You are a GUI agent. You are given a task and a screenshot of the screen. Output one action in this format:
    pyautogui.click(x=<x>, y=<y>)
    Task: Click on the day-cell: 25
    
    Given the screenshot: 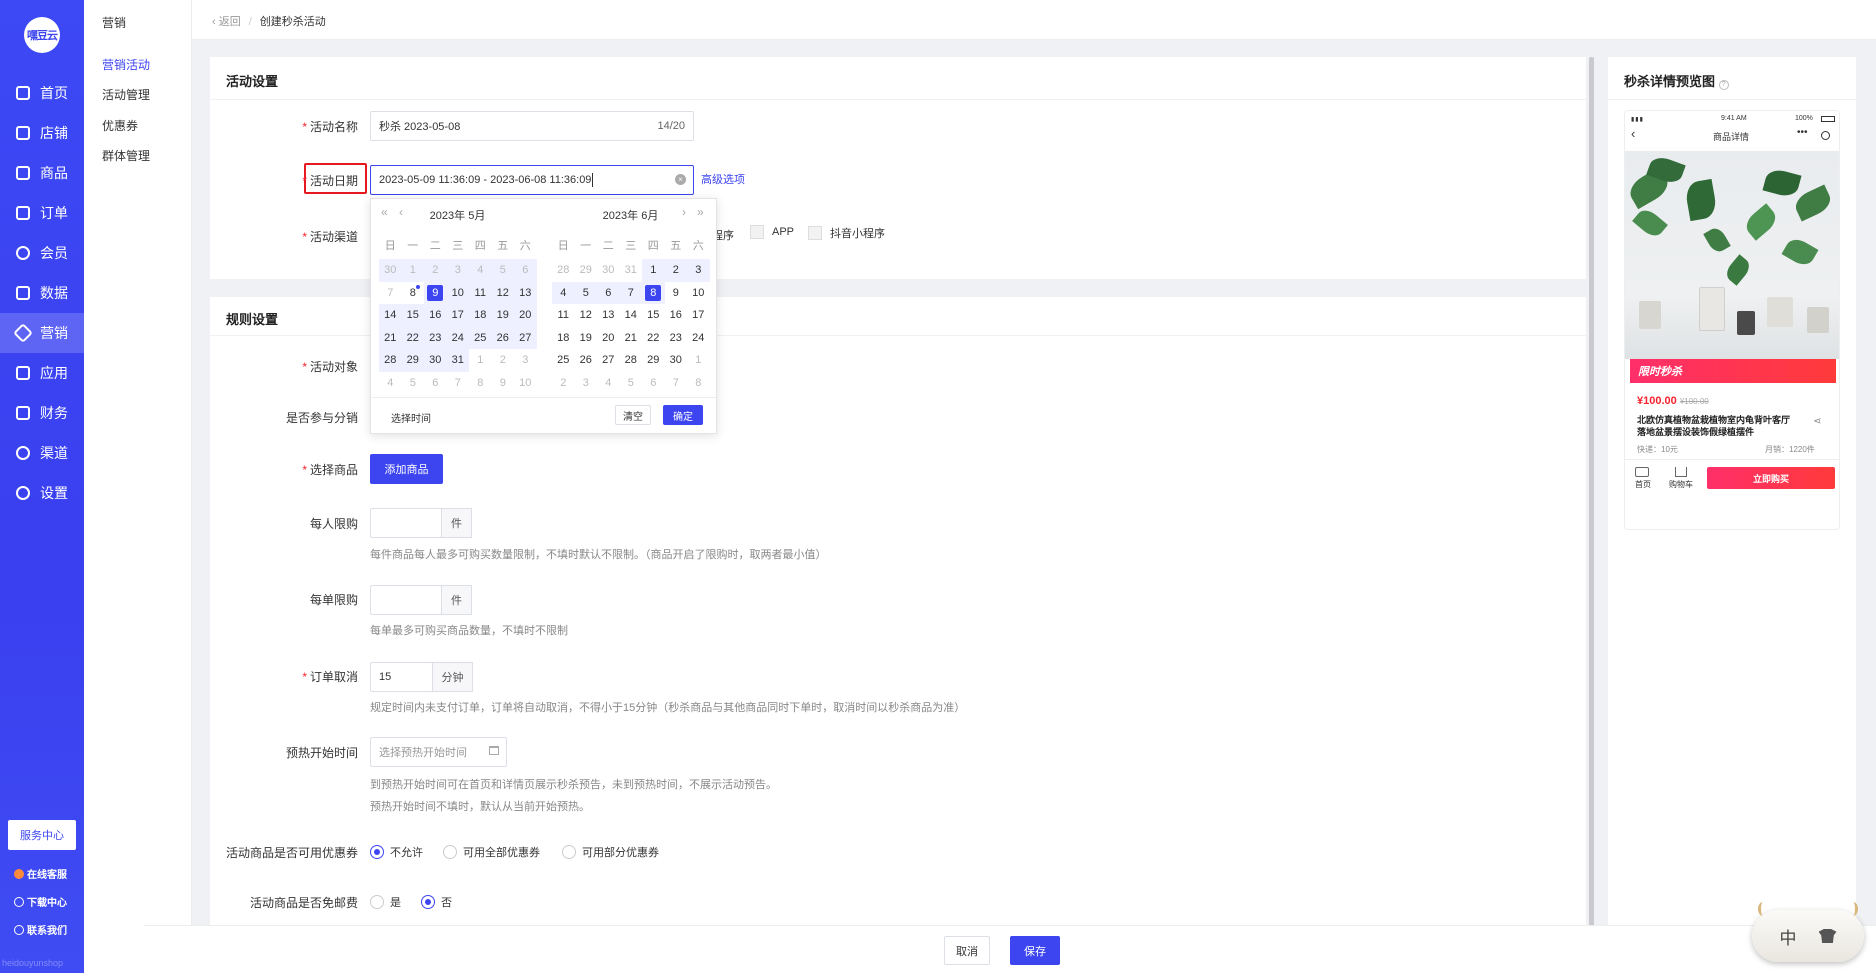 What is the action you would take?
    pyautogui.click(x=480, y=337)
    